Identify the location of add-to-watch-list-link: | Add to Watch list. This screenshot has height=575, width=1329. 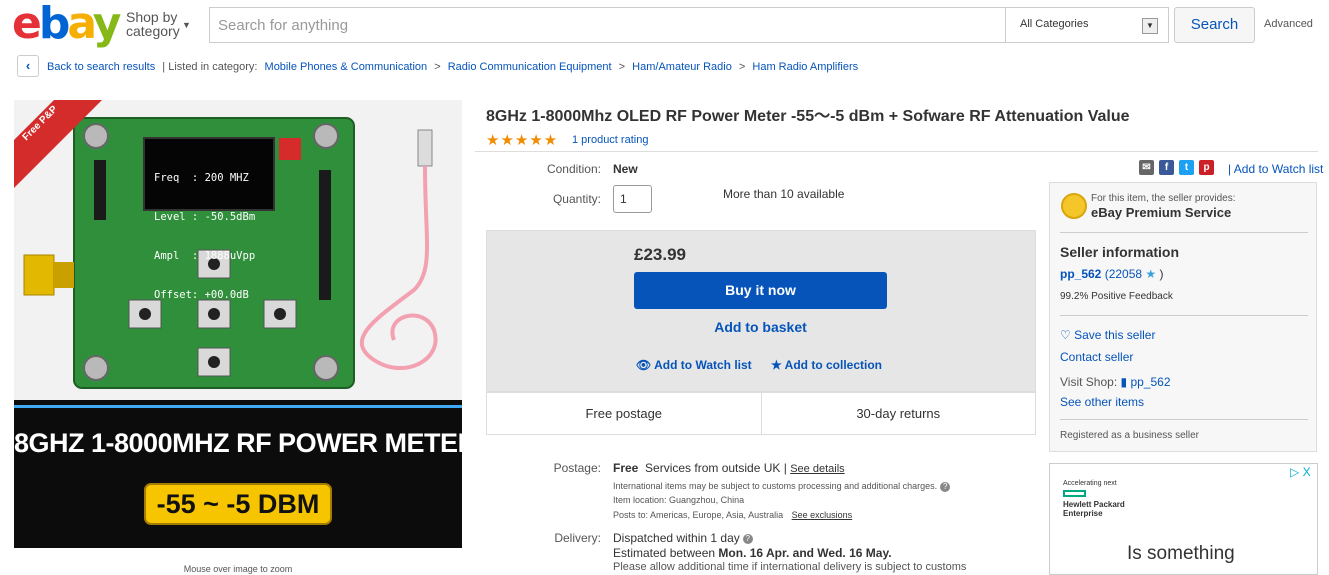
(1275, 169).